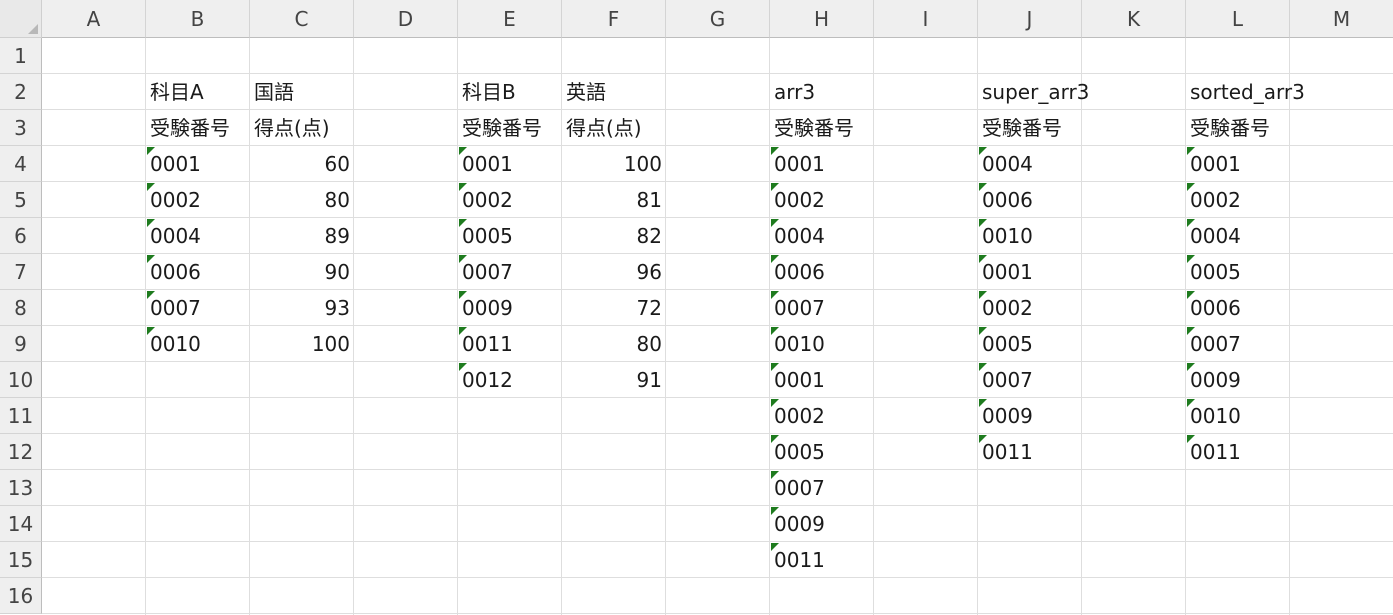 The image size is (1393, 615). Describe the element at coordinates (926, 19) in the screenshot. I see `column-header-i: I` at that location.